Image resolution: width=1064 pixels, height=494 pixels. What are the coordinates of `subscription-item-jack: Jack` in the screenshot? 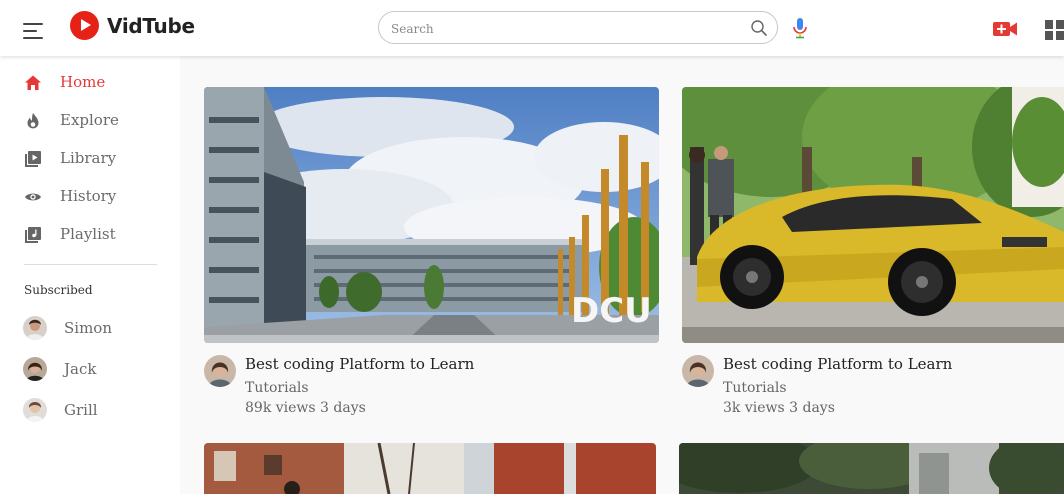 It's located at (90, 369).